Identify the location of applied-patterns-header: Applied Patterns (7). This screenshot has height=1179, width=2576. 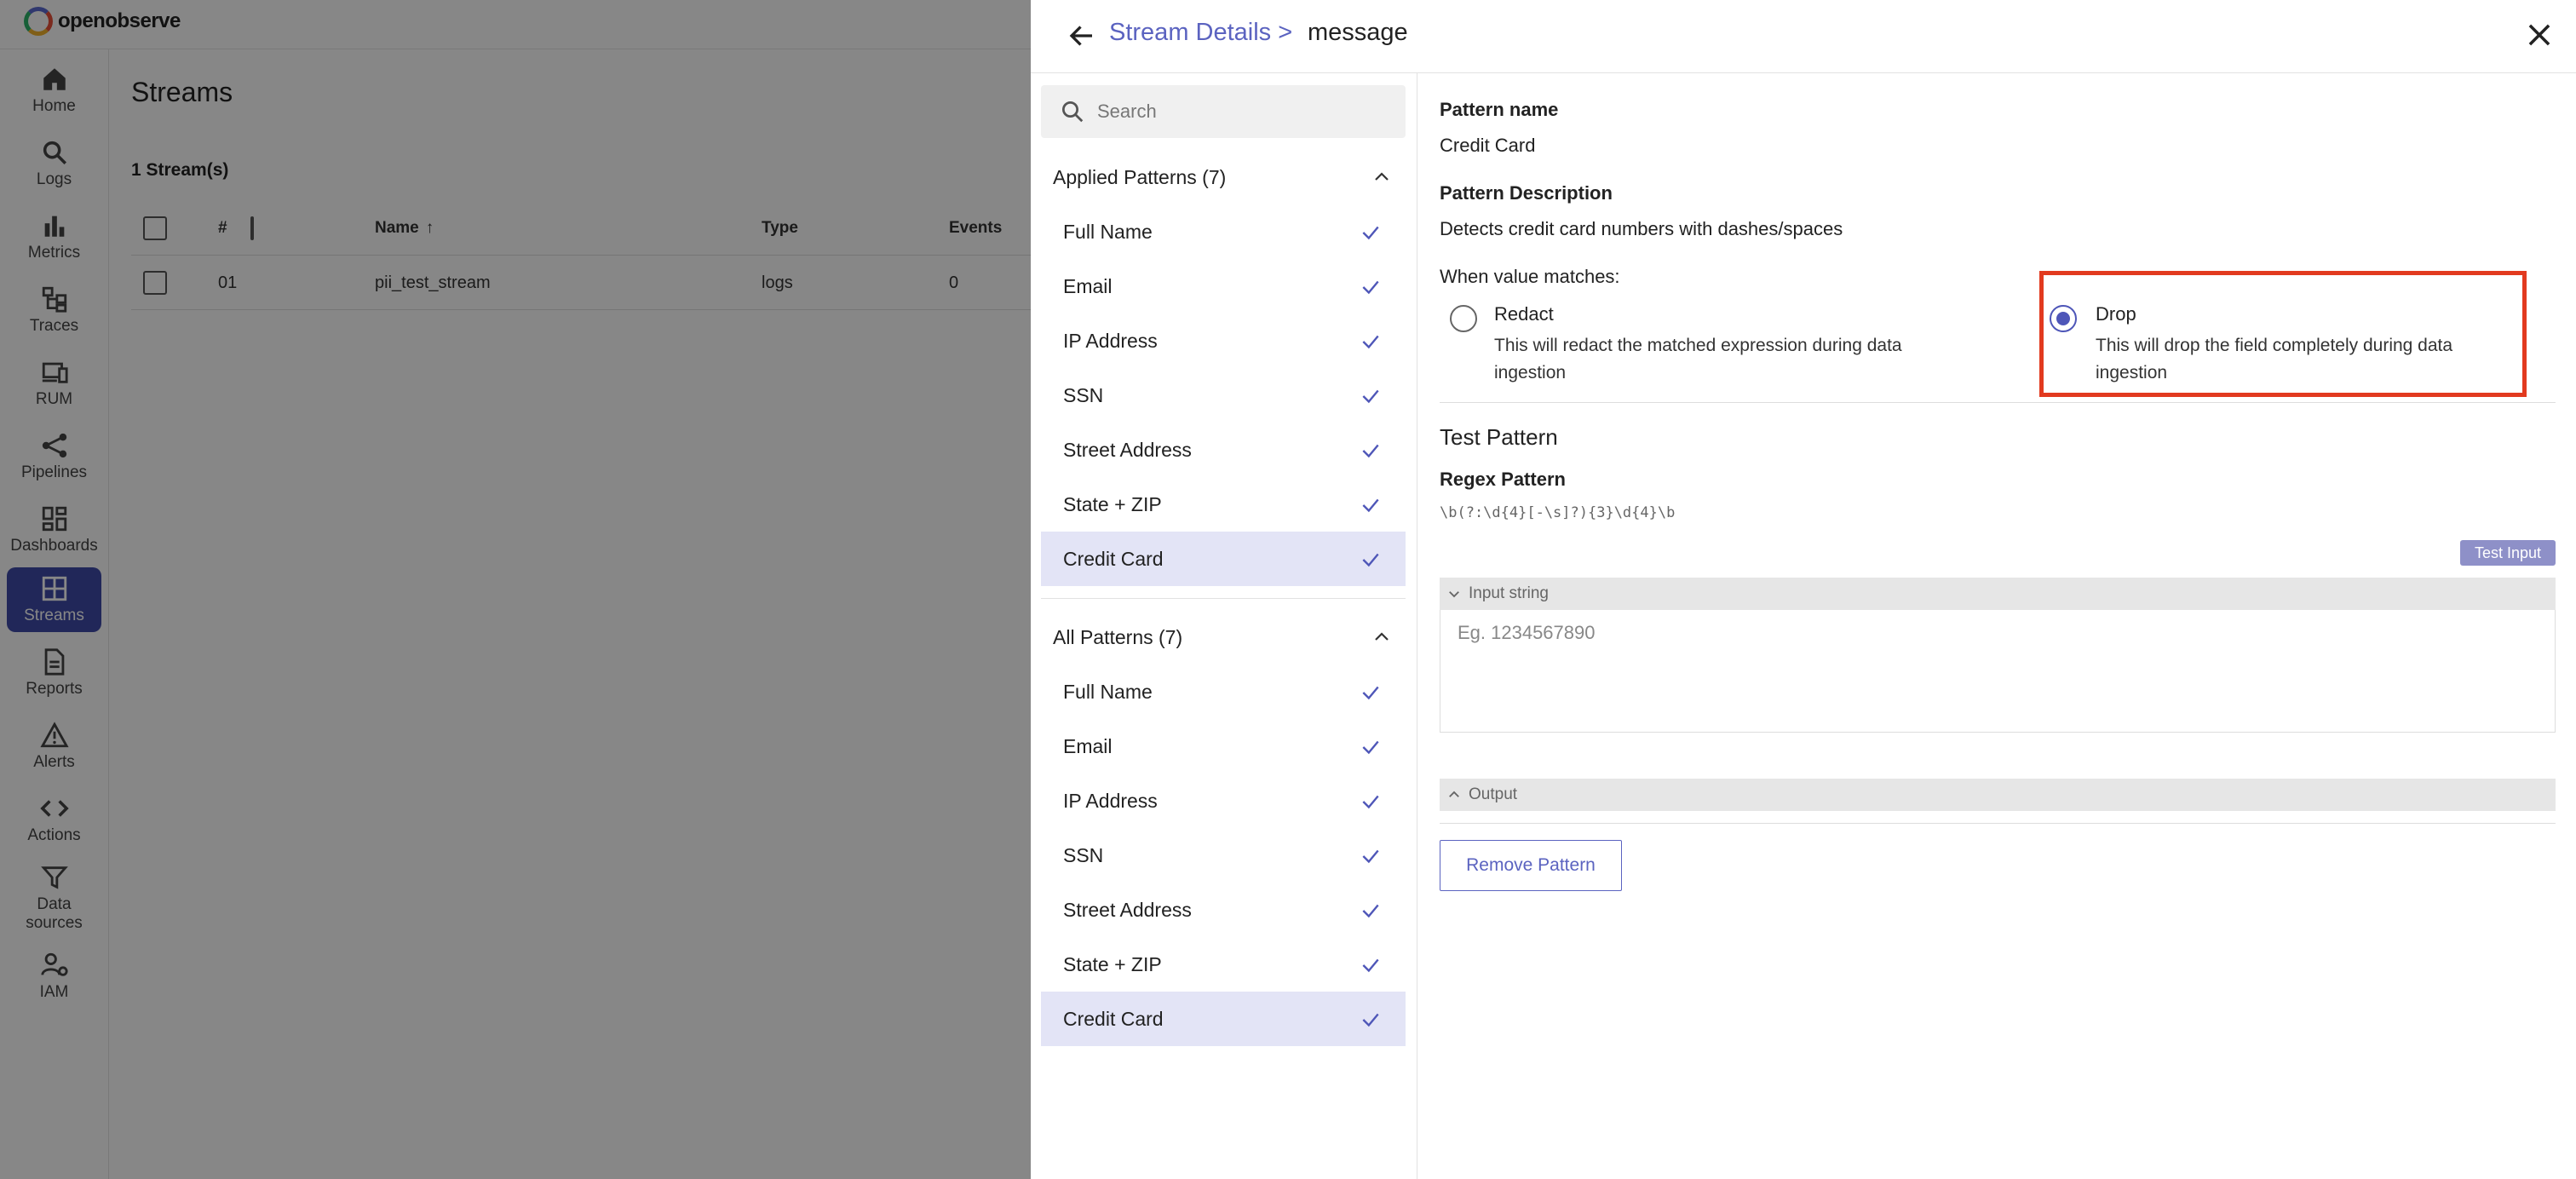
(1224, 177).